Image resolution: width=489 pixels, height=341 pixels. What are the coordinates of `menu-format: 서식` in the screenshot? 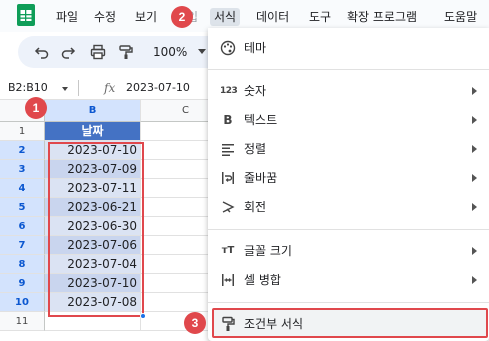 It's located at (225, 17).